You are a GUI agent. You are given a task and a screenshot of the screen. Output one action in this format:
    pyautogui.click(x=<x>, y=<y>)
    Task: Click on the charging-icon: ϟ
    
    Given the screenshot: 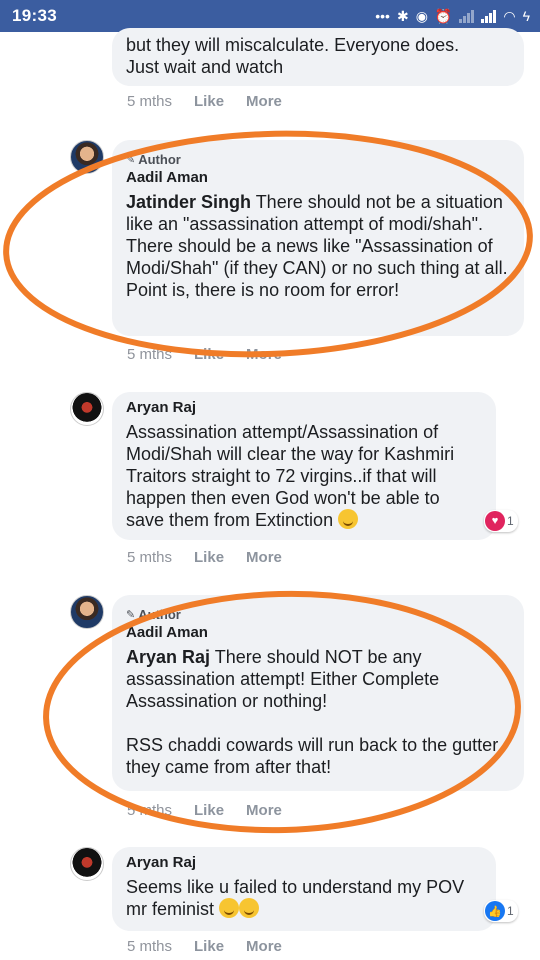 What is the action you would take?
    pyautogui.click(x=526, y=16)
    